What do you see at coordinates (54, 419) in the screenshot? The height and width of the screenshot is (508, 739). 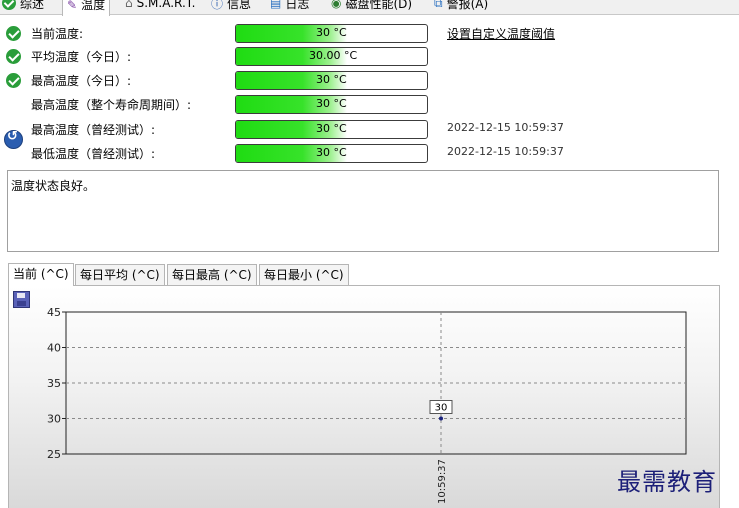 I see `y-tick-label: 30` at bounding box center [54, 419].